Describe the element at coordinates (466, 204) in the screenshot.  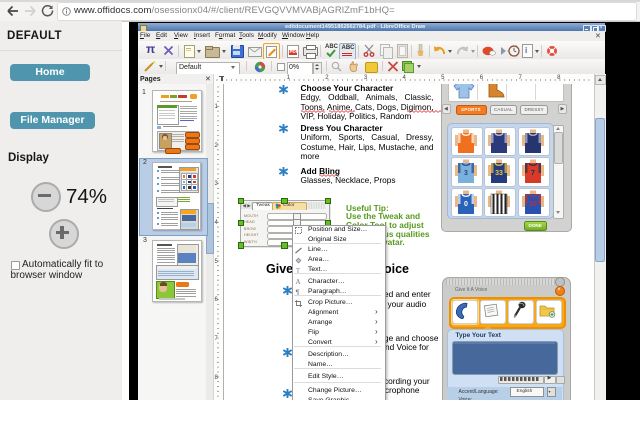
I see `svg-text: 0` at that location.